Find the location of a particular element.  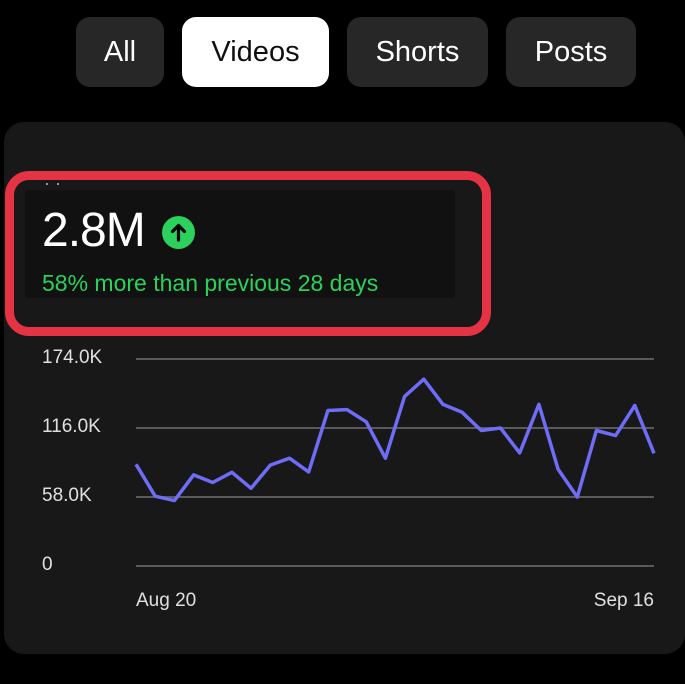

x-tick-label-start: Aug 20 is located at coordinates (166, 600).